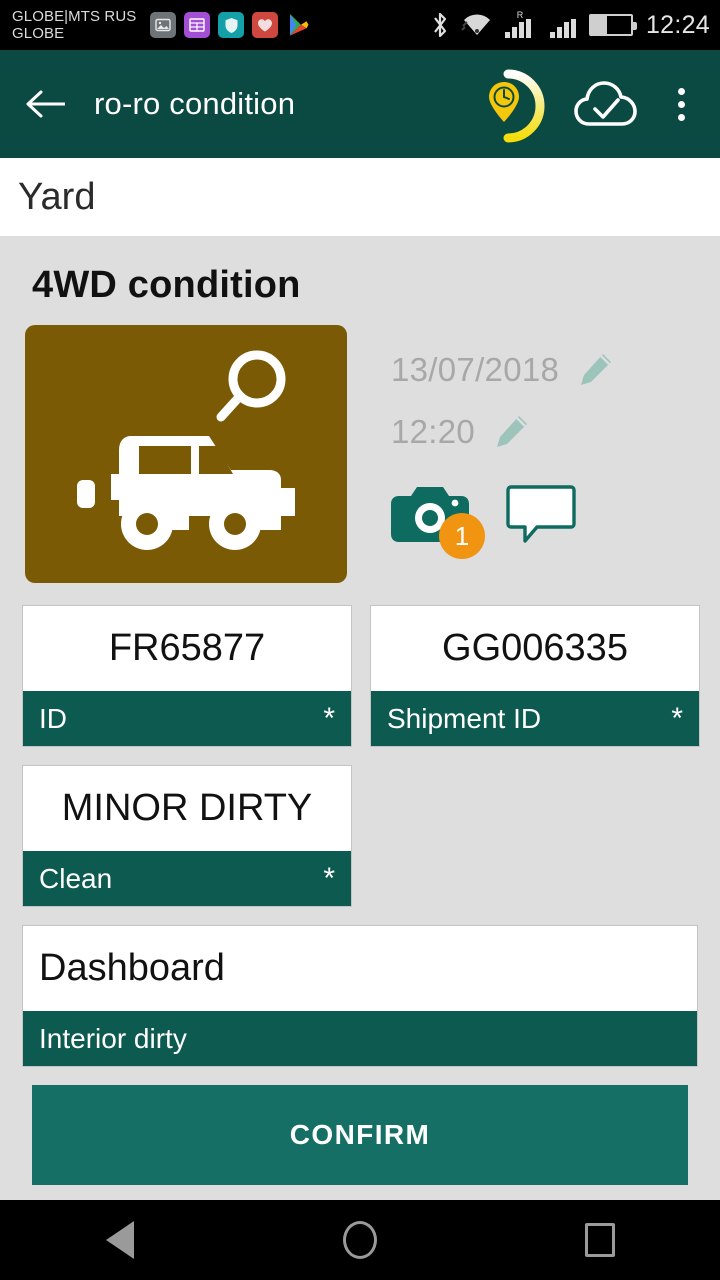 This screenshot has width=720, height=1280. I want to click on field-value: MINOR DIRTY, so click(187, 808).